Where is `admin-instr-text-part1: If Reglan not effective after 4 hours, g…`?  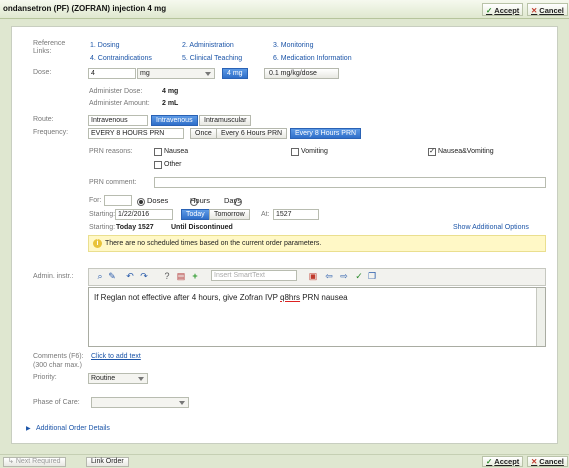
admin-instr-text-part1: If Reglan not effective after 4 hours, g… is located at coordinates (187, 297).